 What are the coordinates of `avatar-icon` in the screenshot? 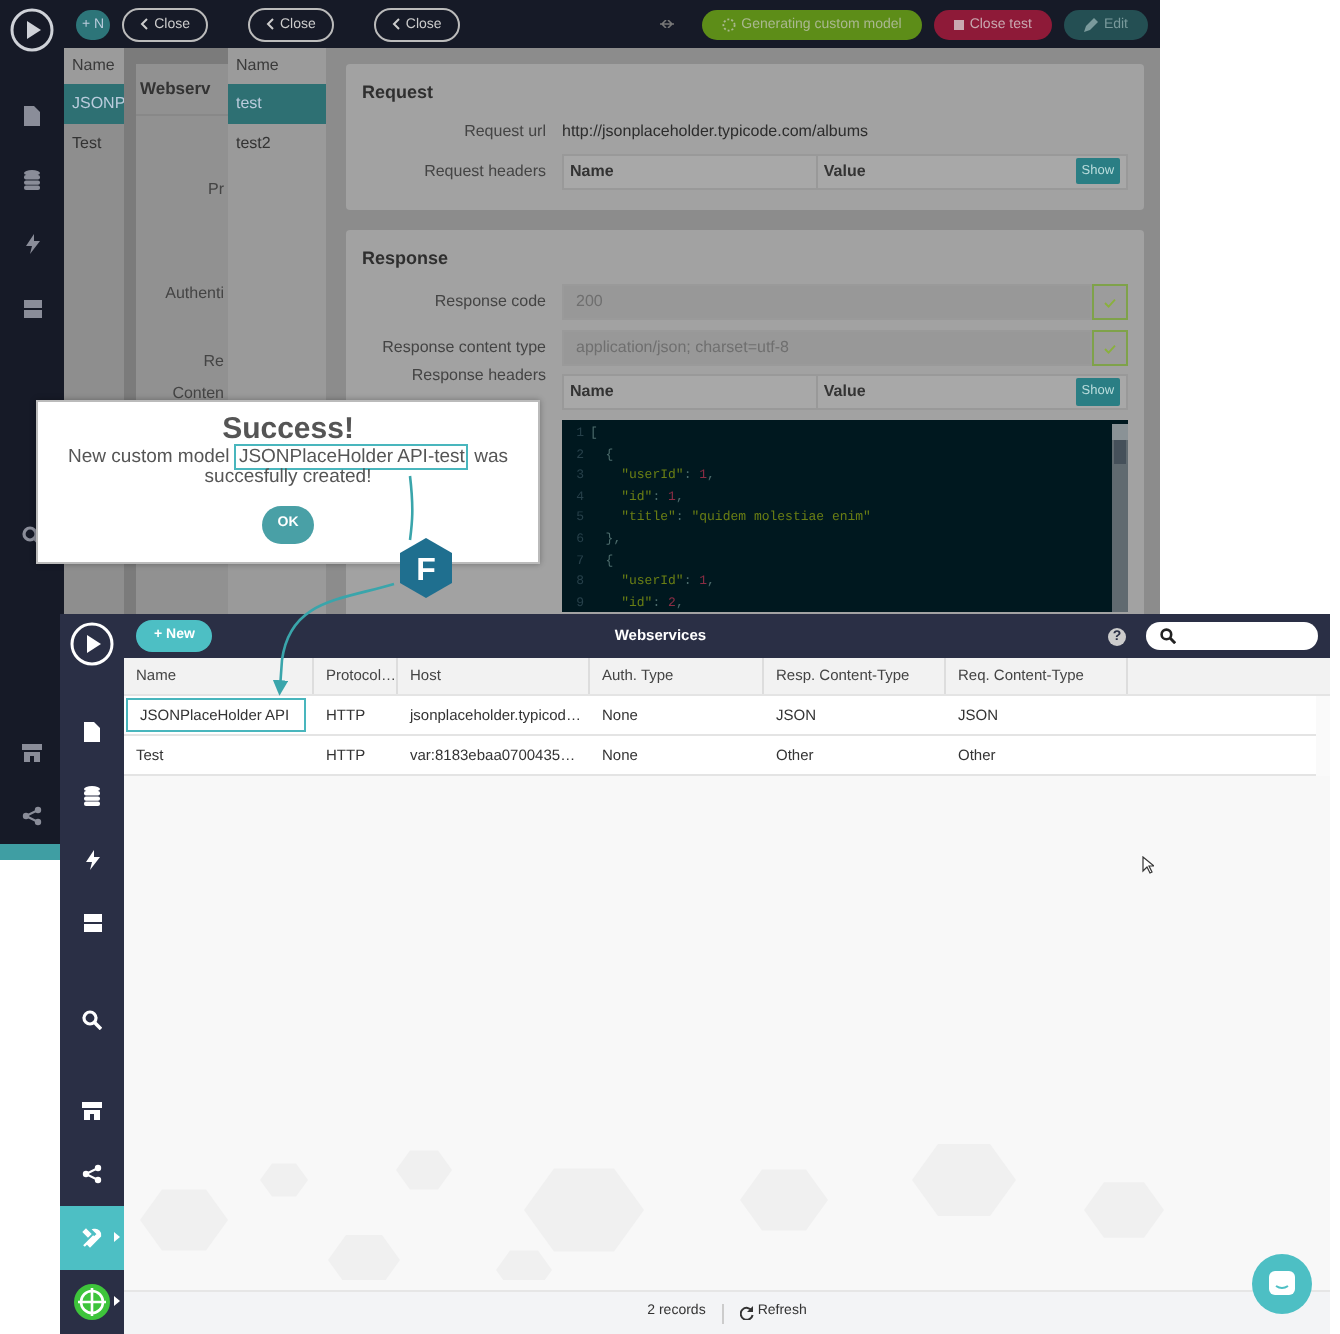 It's located at (92, 1302).